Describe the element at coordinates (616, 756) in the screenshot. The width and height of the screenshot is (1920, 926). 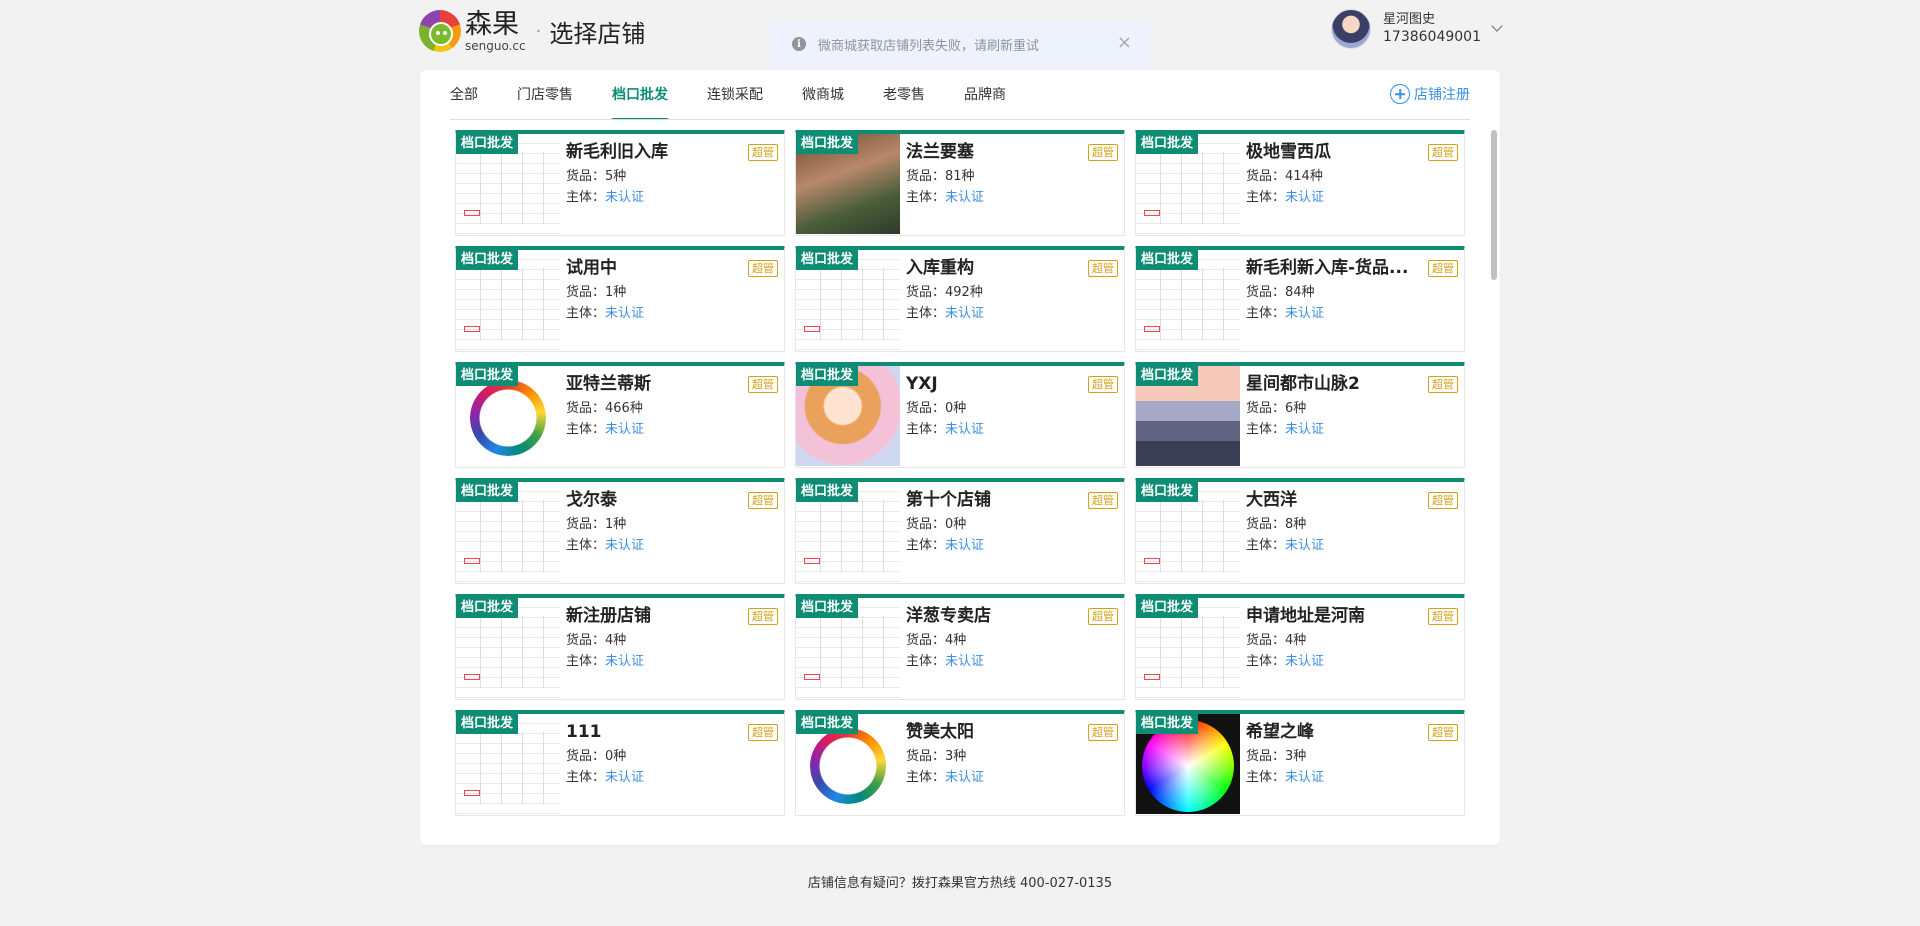
I see `goods-count: 0种` at that location.